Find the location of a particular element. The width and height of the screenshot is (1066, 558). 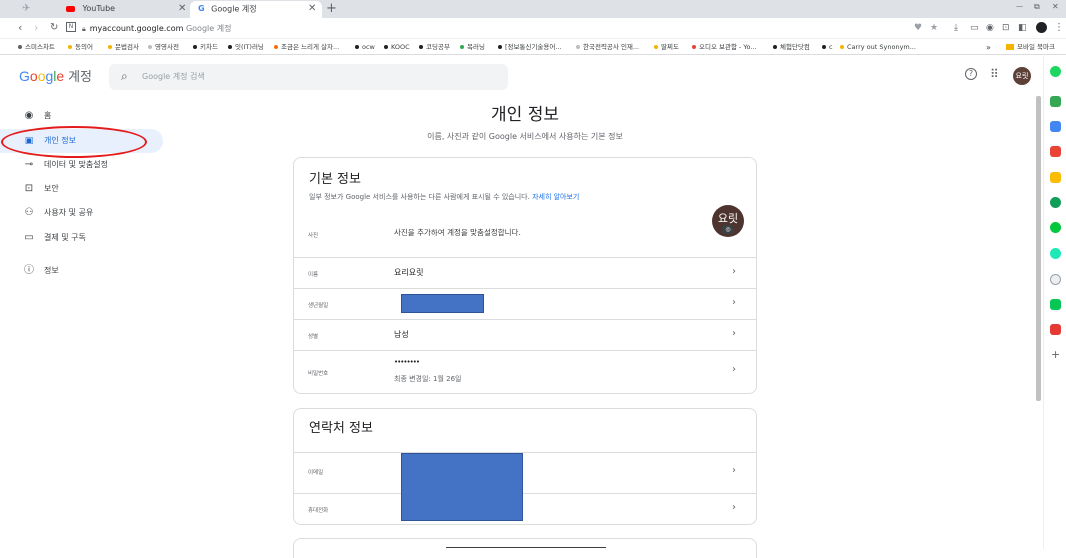

bookmark-item: 영영사전 is located at coordinates (163, 47).